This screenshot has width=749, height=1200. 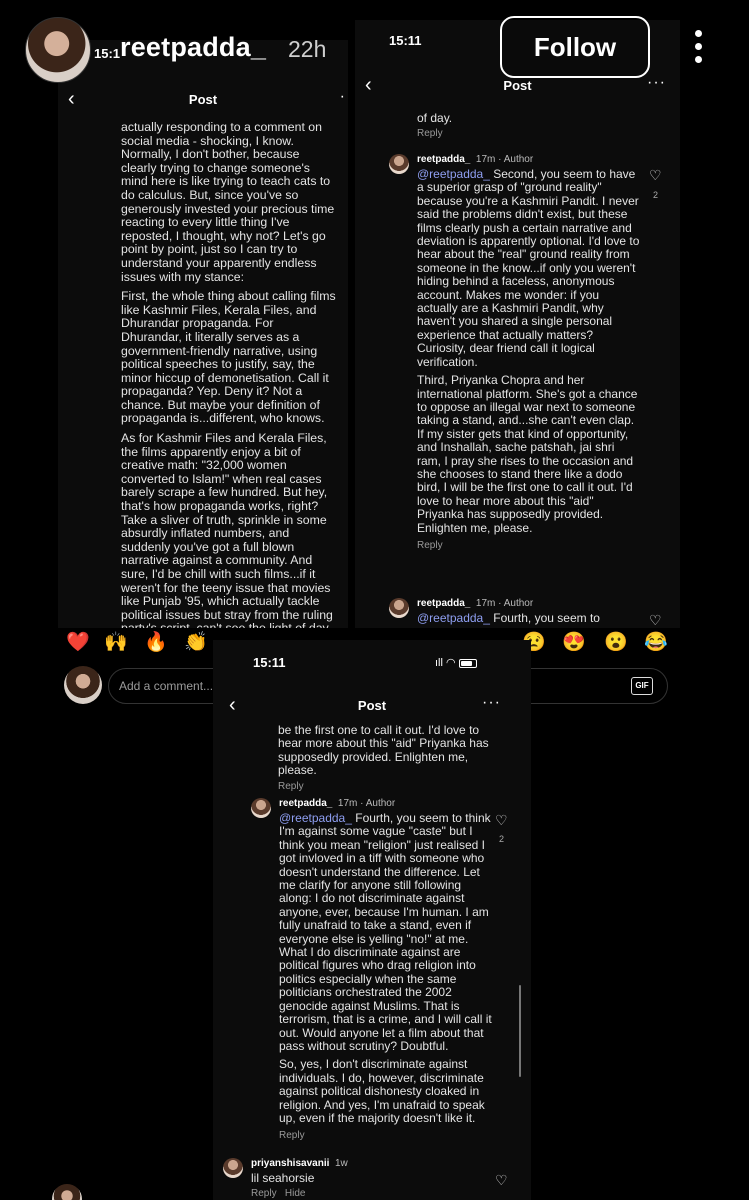 I want to click on comment-body: @reetpadda_ Fourth, you seem to, so click(x=529, y=618).